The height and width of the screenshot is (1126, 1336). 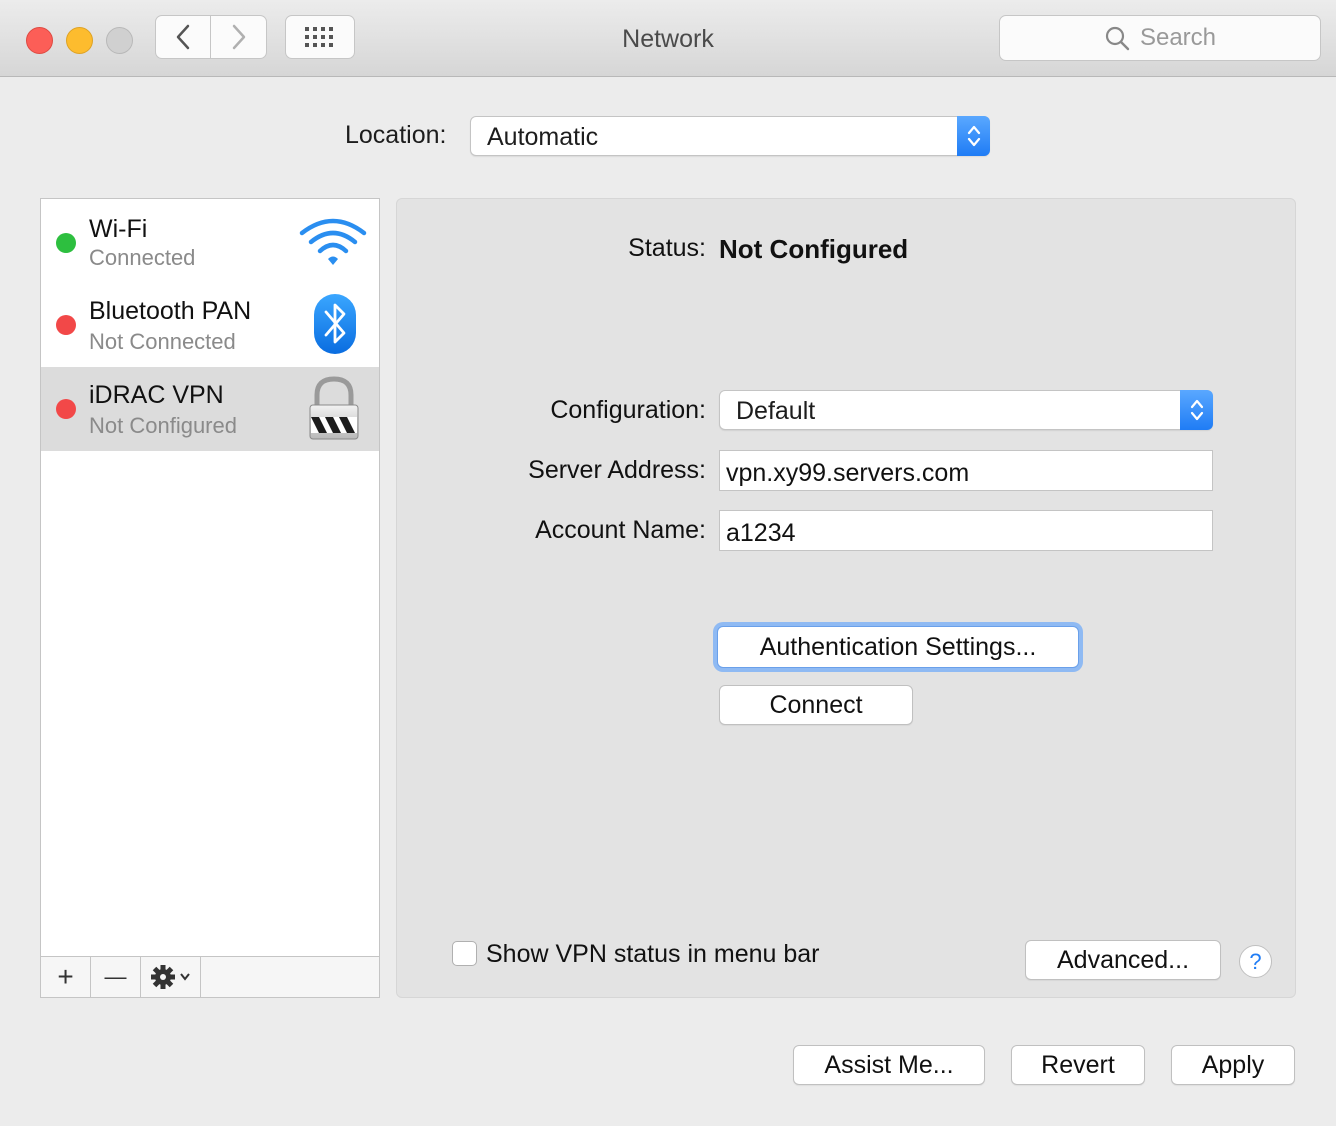 I want to click on apply-button: Apply, so click(x=1233, y=1065).